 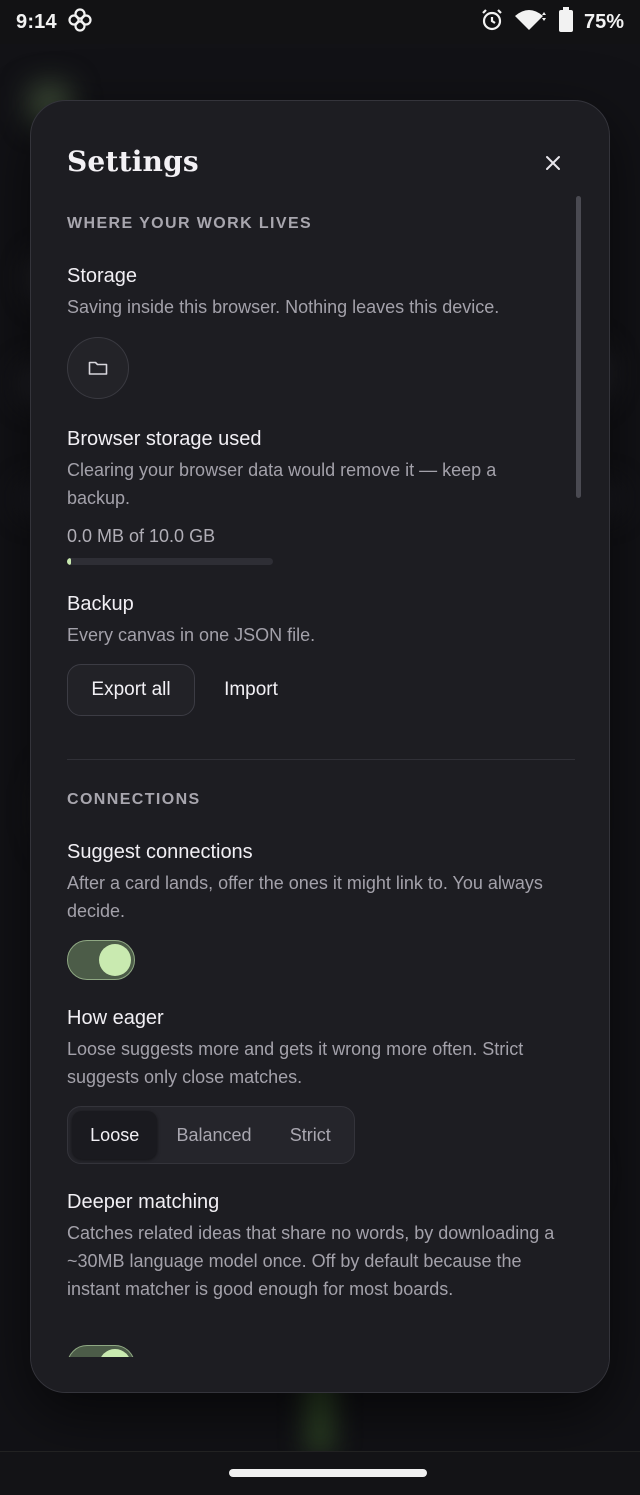 I want to click on pinwheel-icon, so click(x=80, y=22).